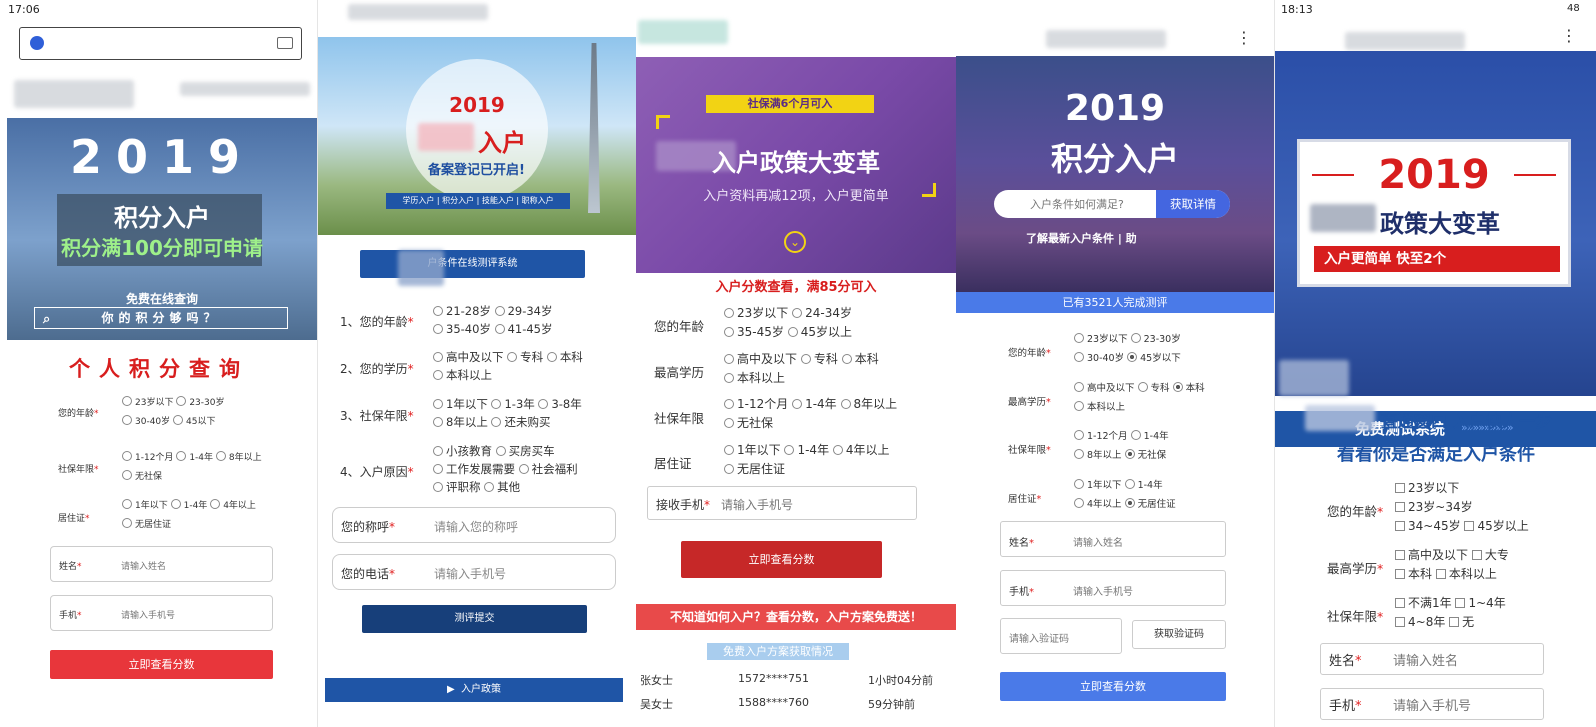 Image resolution: width=1596 pixels, height=727 pixels. What do you see at coordinates (1535, 175) in the screenshot?
I see `decor-line` at bounding box center [1535, 175].